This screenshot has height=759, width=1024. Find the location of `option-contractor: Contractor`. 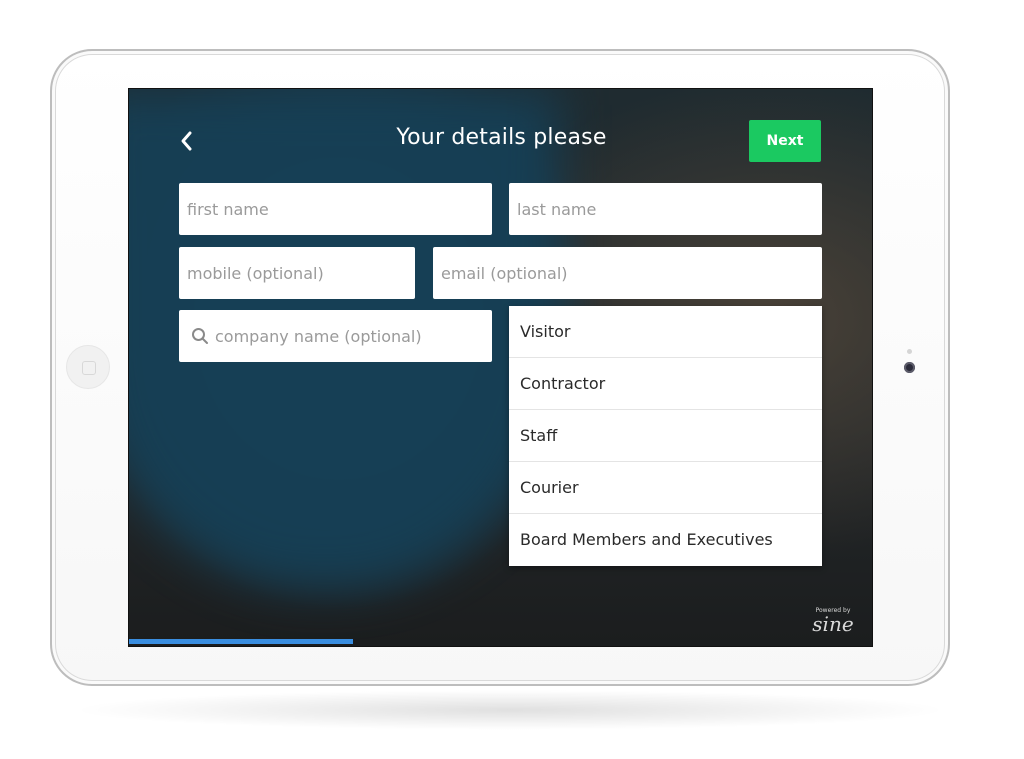

option-contractor: Contractor is located at coordinates (665, 384).